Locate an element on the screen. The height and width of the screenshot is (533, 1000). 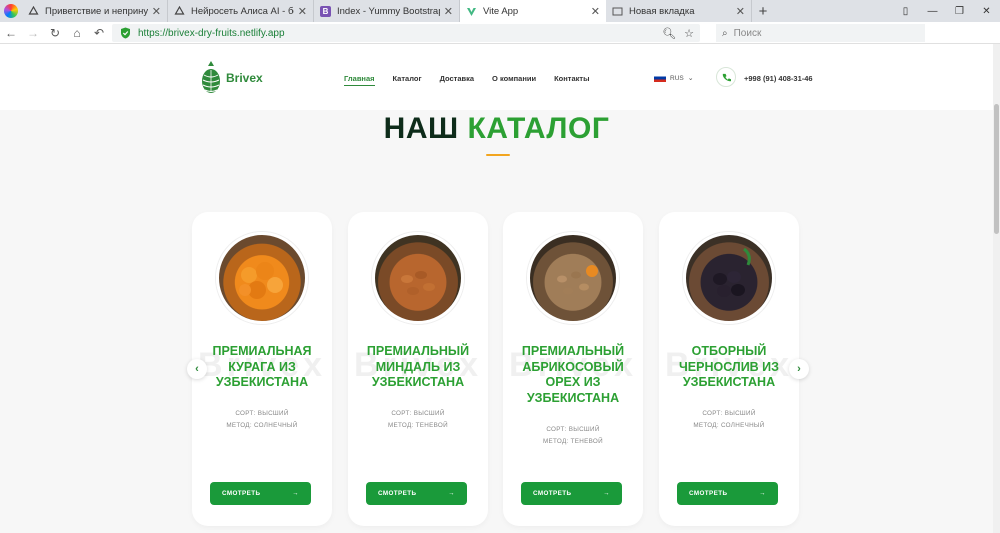
product-image-apricot is located at coordinates (262, 278).